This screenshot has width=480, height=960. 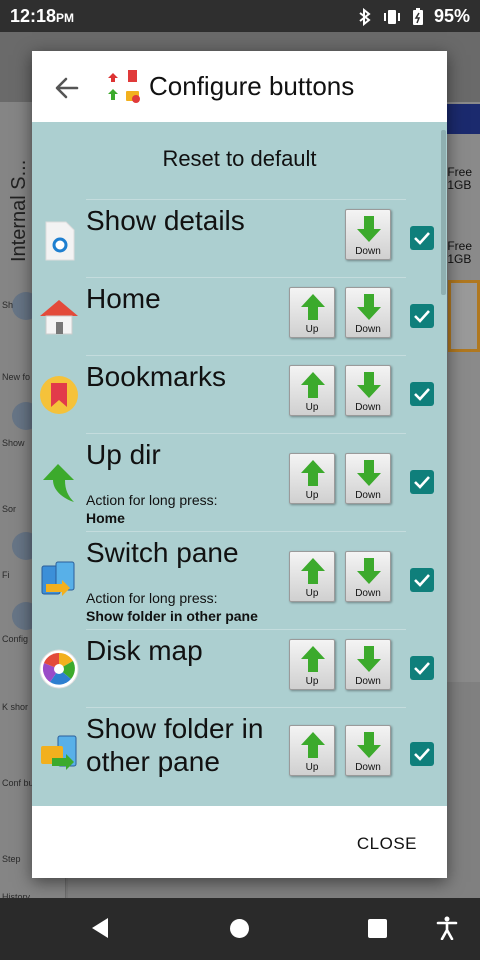 I want to click on background-sidebar-label: Sh, so click(x=8, y=305).